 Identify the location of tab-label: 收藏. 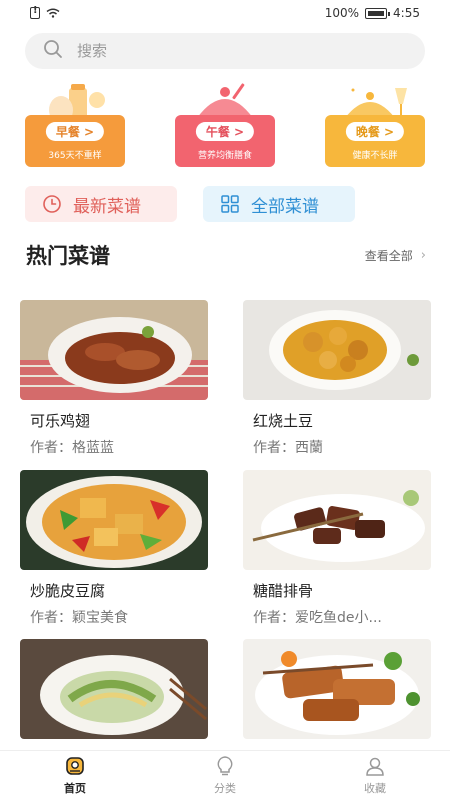
(375, 788).